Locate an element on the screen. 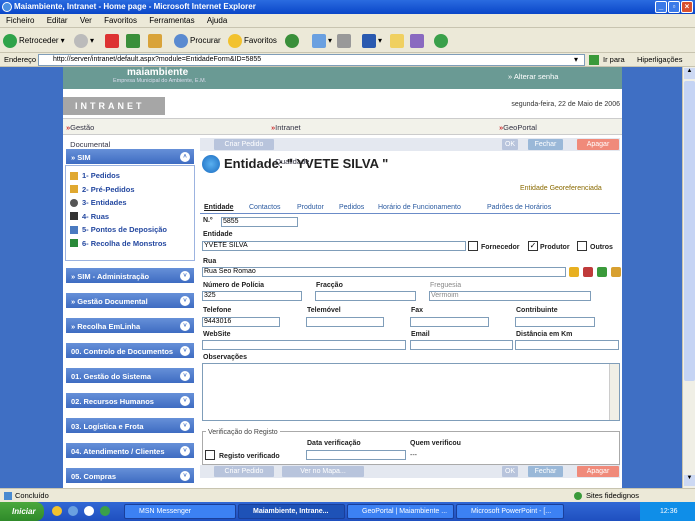 This screenshot has width=695, height=521. tab-pedidos: Pedidos is located at coordinates (351, 207).